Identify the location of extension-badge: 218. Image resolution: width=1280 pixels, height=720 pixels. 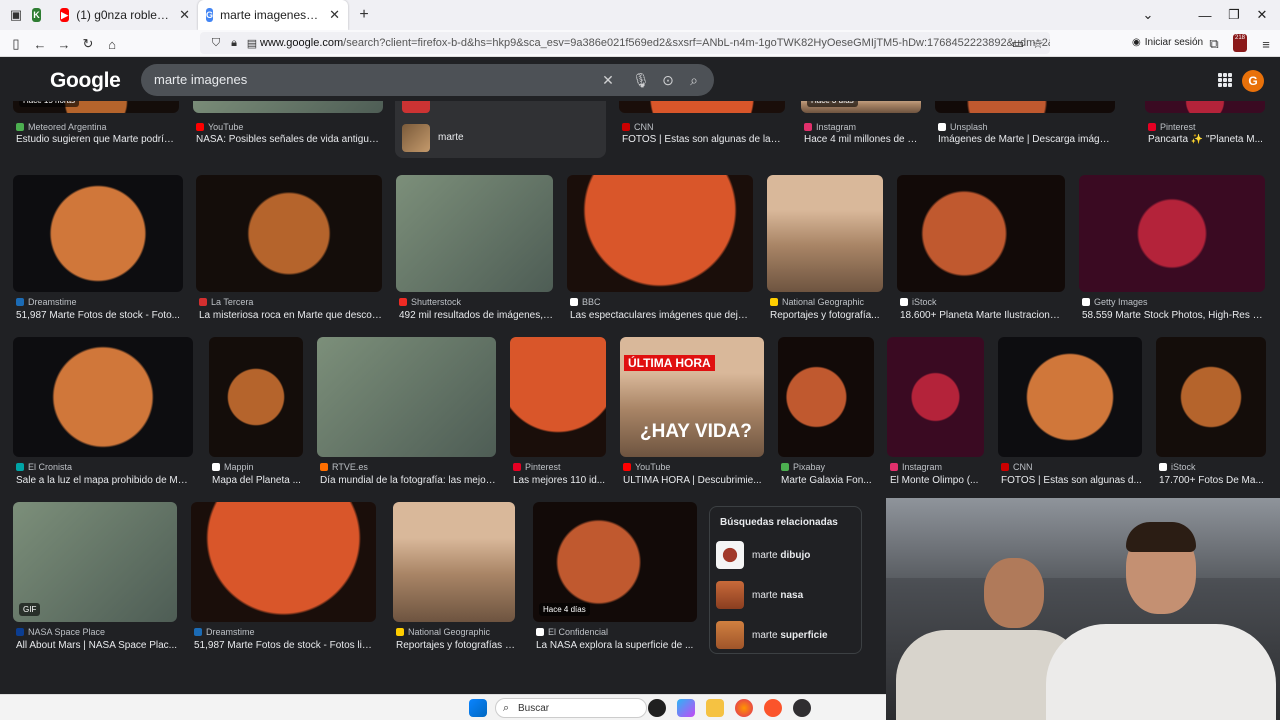
(1240, 43).